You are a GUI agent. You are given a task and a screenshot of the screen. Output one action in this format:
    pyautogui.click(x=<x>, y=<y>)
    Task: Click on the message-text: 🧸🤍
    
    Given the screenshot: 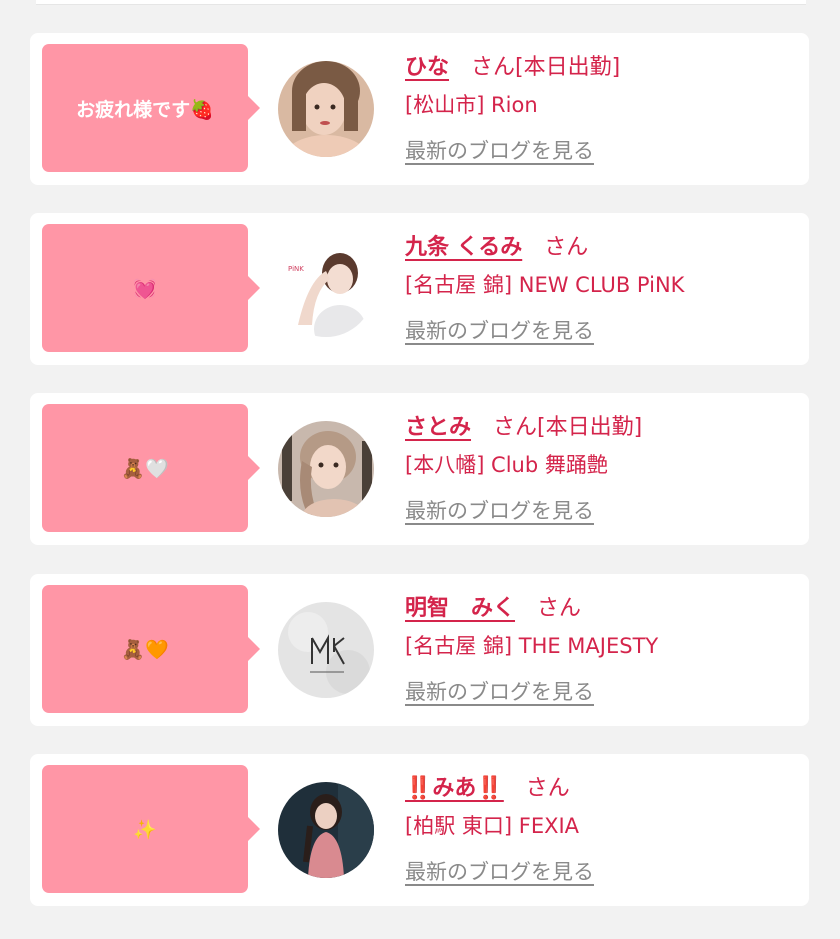 What is the action you would take?
    pyautogui.click(x=145, y=468)
    